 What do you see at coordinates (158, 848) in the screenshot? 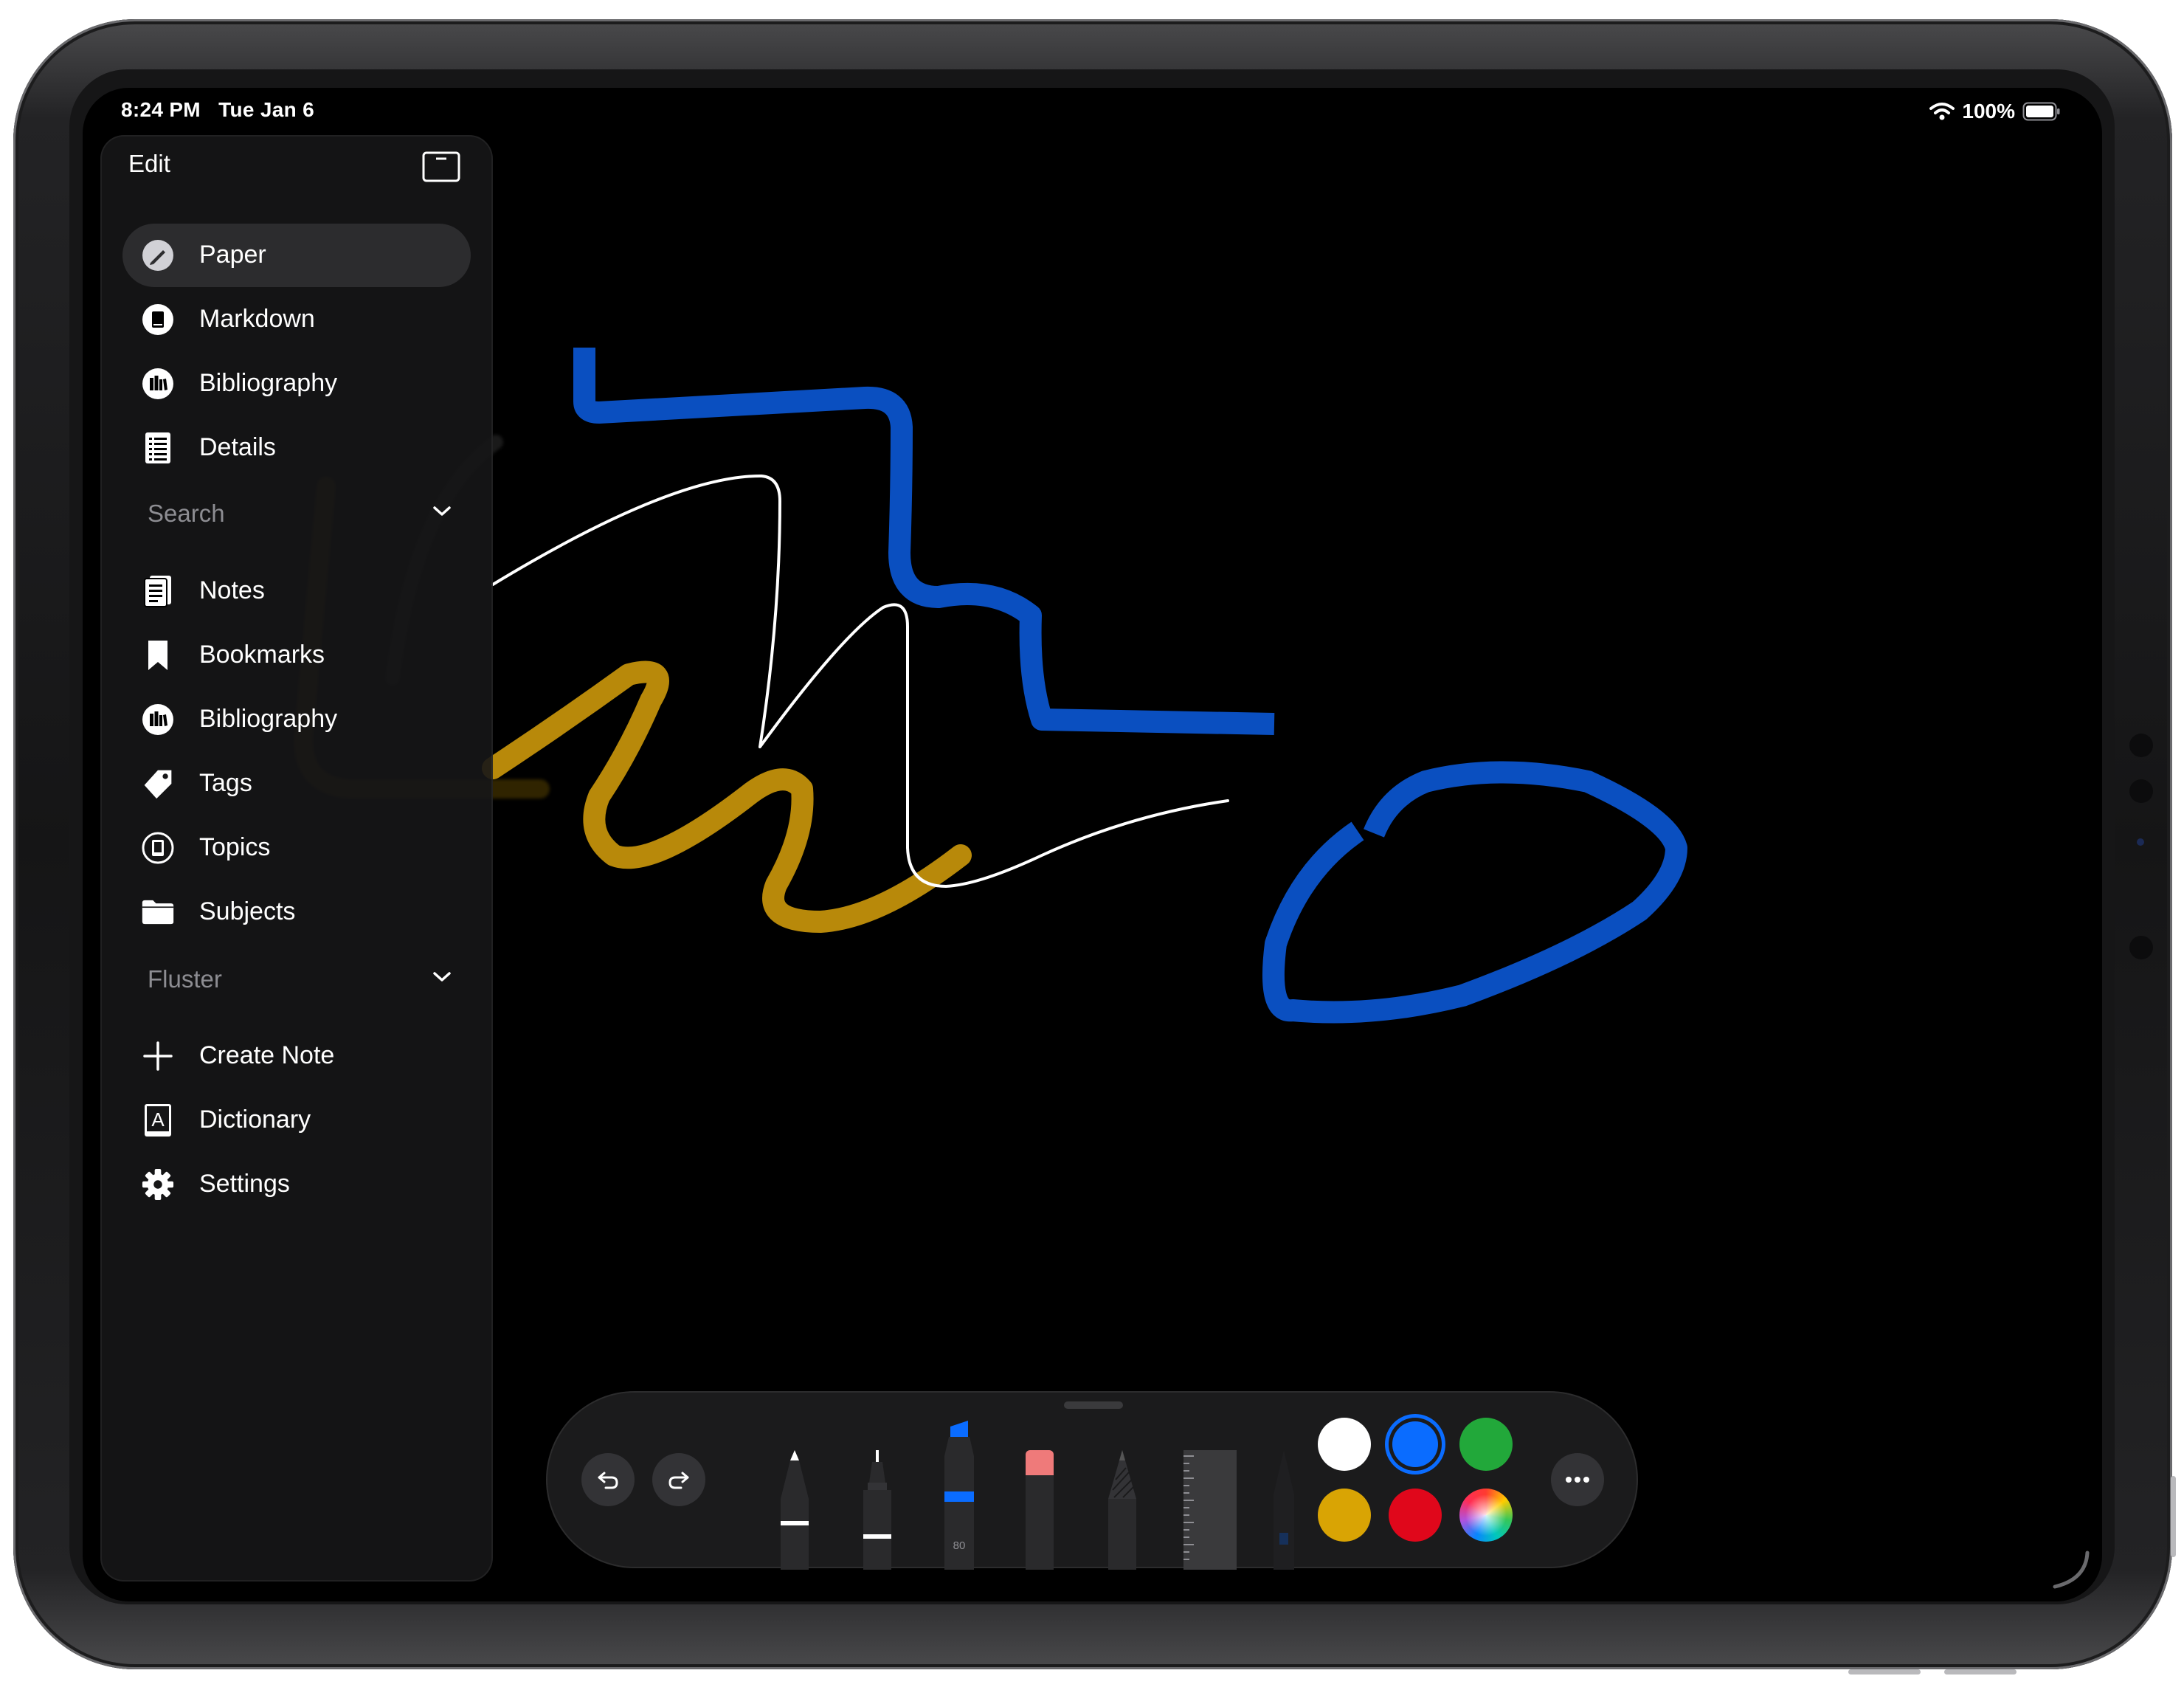
I see `topics-circle-icon` at bounding box center [158, 848].